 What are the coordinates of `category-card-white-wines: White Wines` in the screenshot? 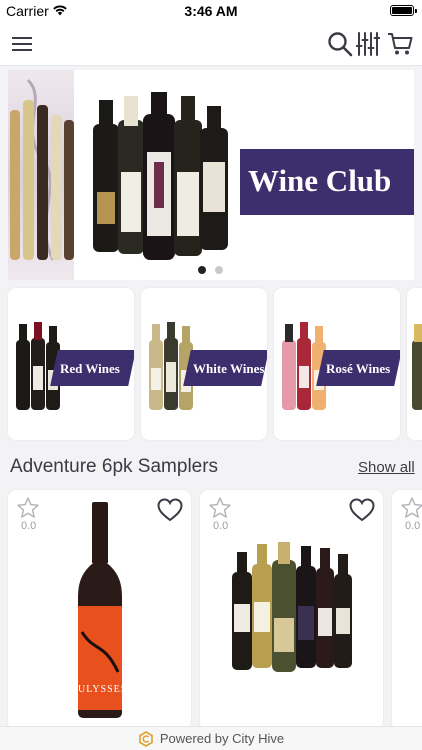 It's located at (204, 364).